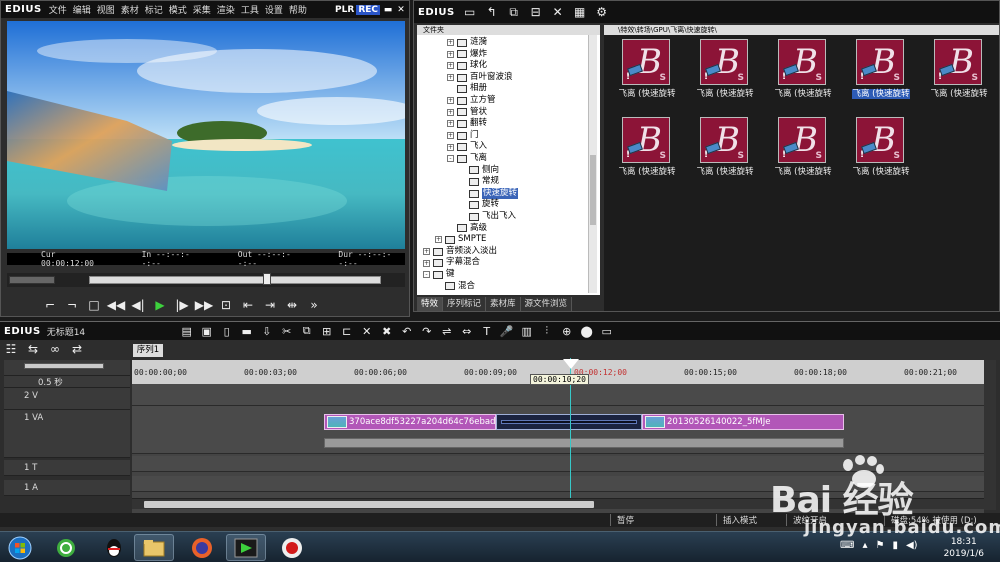  What do you see at coordinates (204, 305) in the screenshot?
I see `fast-forward-icon: ▶▶` at bounding box center [204, 305].